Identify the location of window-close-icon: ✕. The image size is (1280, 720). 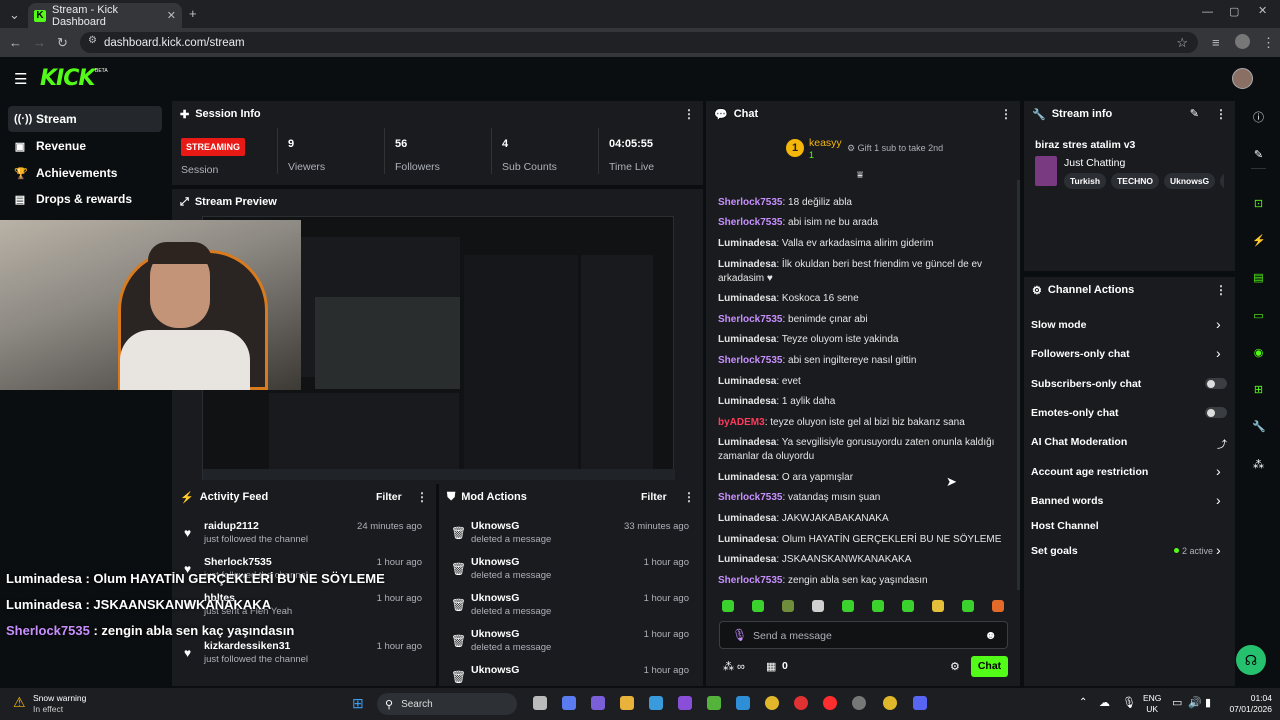
(1262, 11).